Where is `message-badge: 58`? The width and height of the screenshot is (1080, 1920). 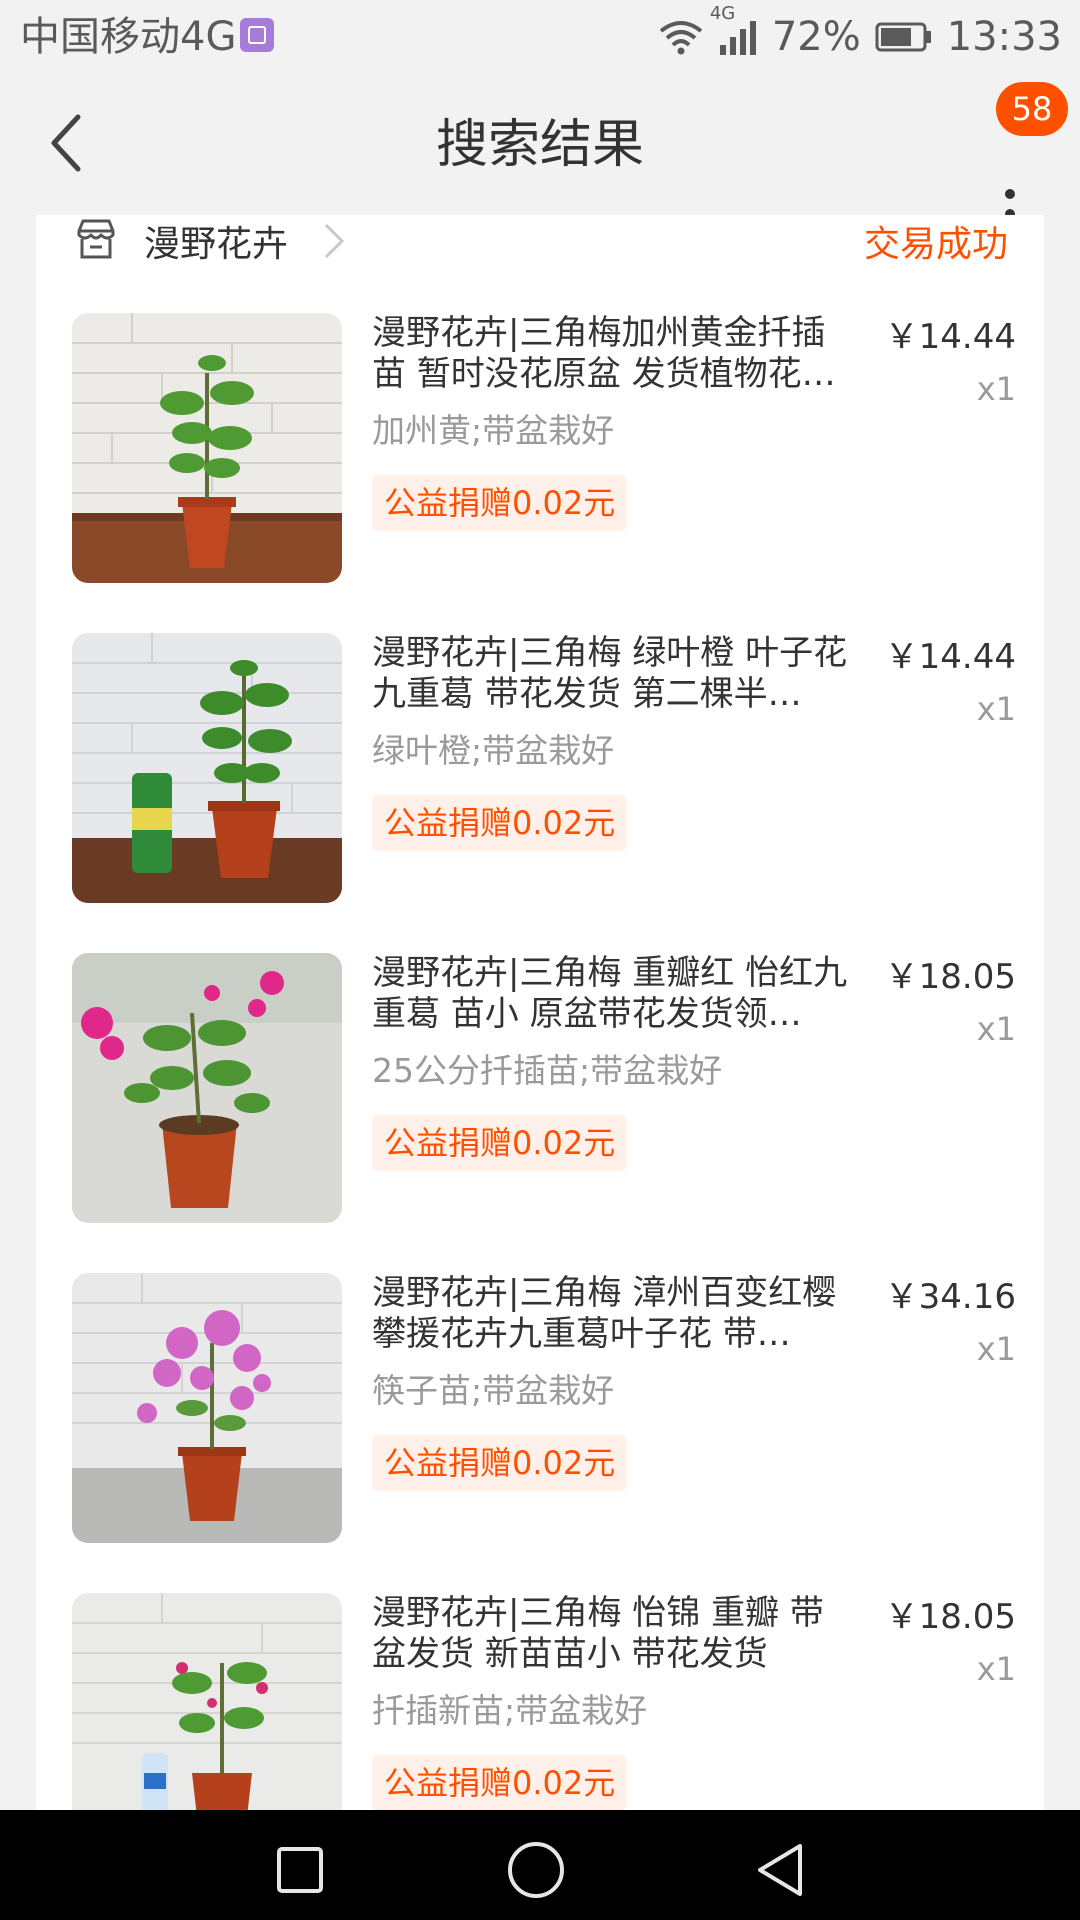 message-badge: 58 is located at coordinates (1032, 109).